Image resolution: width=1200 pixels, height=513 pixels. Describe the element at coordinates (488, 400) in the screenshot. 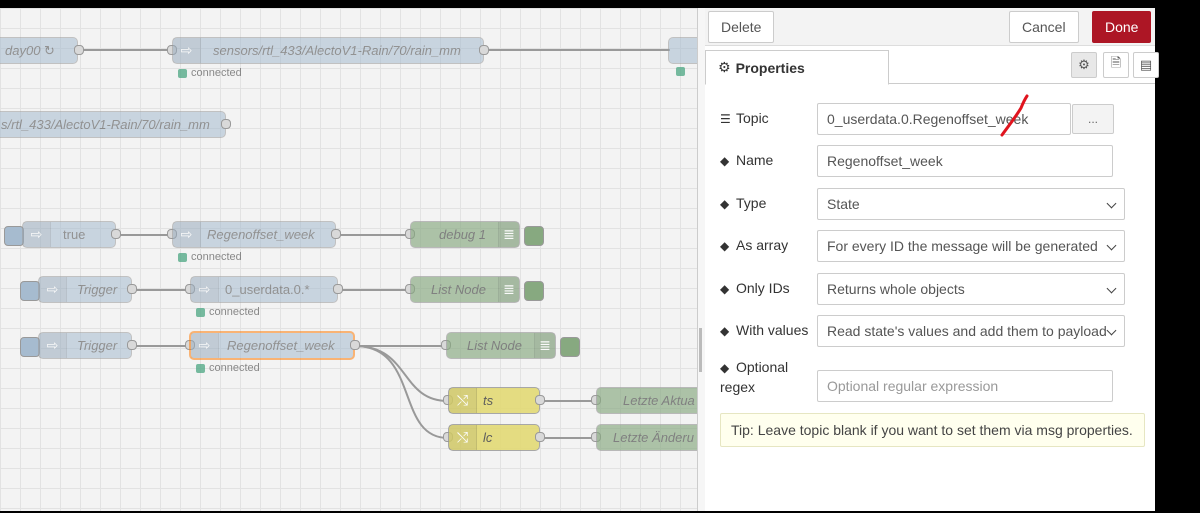

I see `node-label: ts` at that location.